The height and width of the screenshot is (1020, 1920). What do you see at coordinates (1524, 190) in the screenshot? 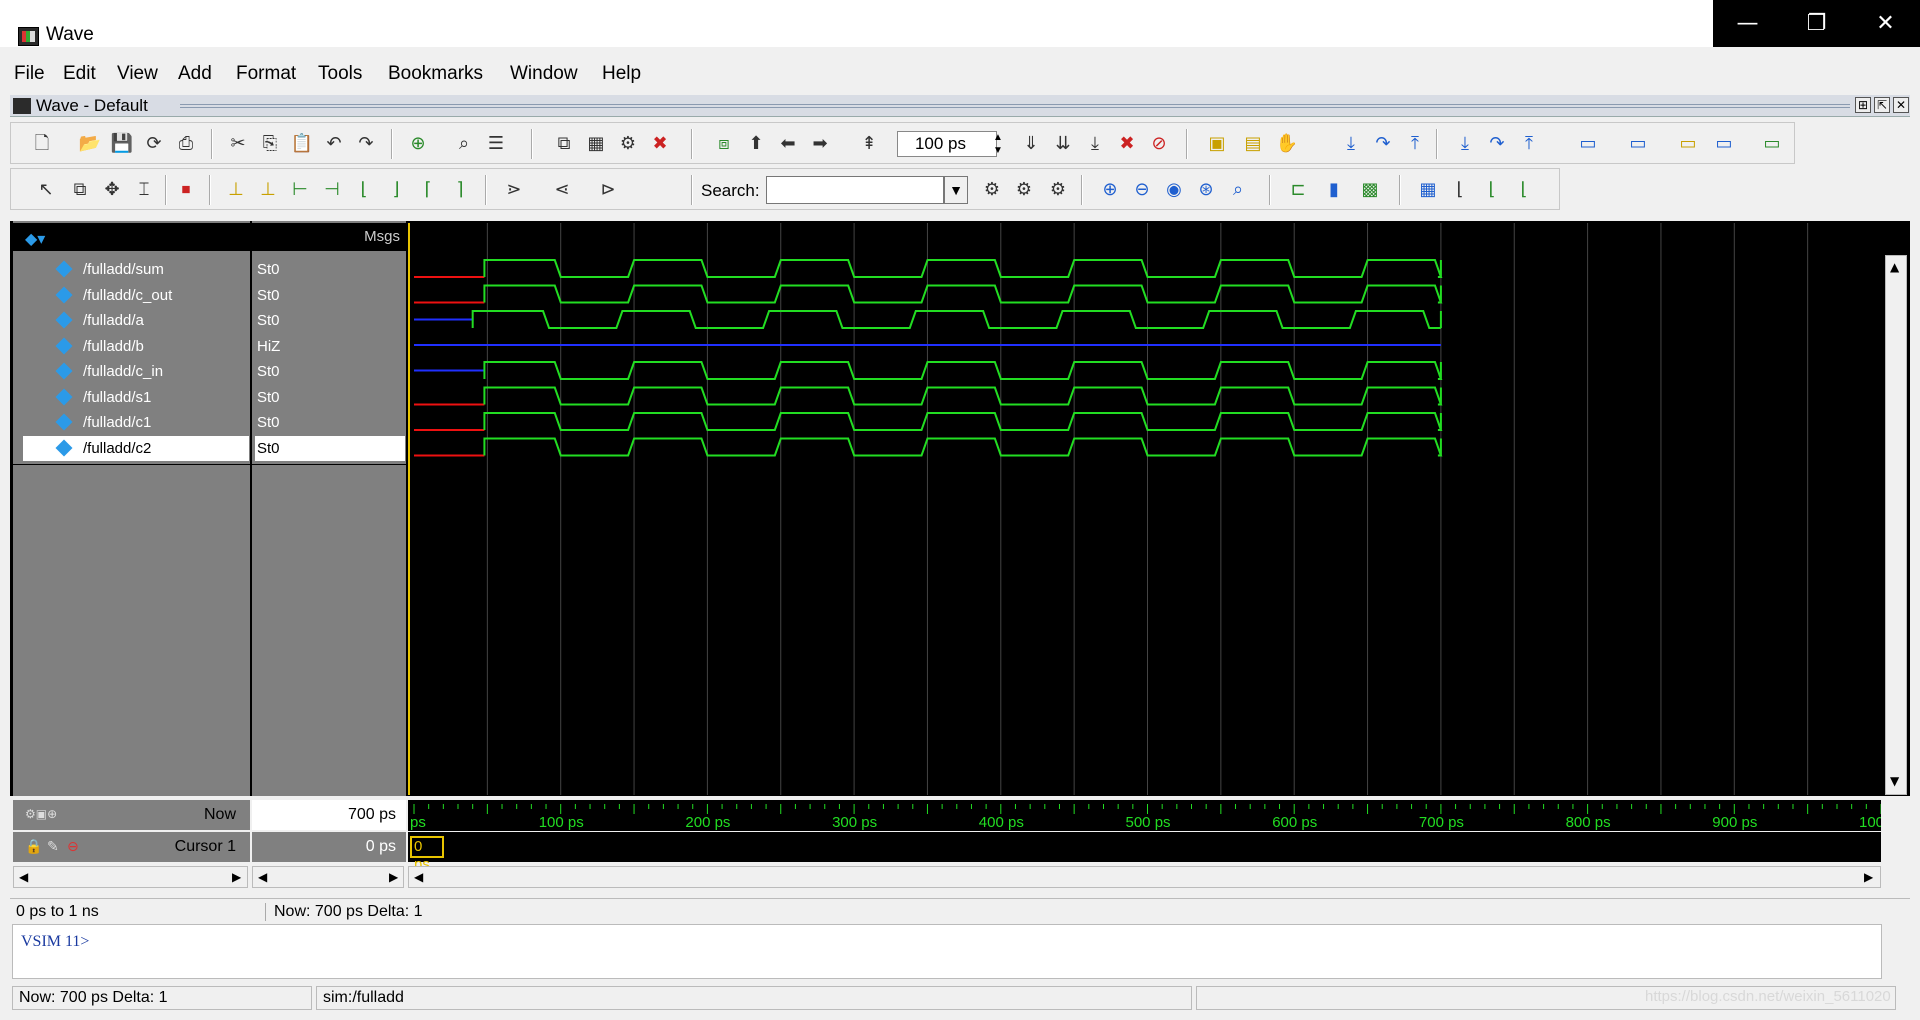
I see `wave-step-3-icon: ⌊` at bounding box center [1524, 190].